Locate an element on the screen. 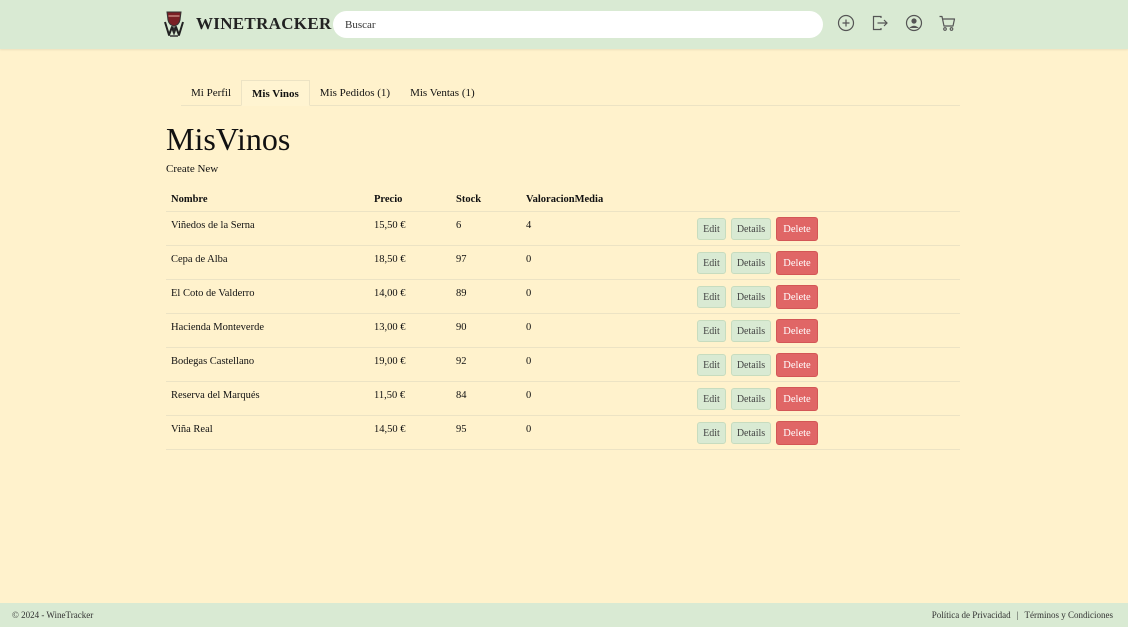 The image size is (1128, 627). column-header-precio: Precio is located at coordinates (388, 199).